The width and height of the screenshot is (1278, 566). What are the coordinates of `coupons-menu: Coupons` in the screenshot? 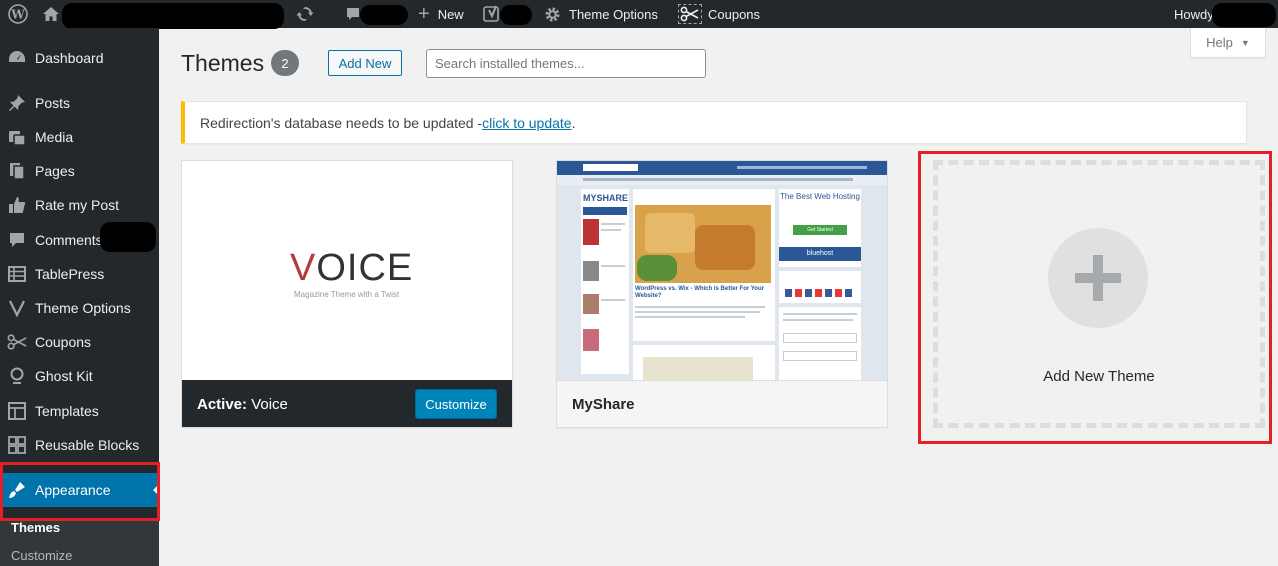 It's located at (719, 14).